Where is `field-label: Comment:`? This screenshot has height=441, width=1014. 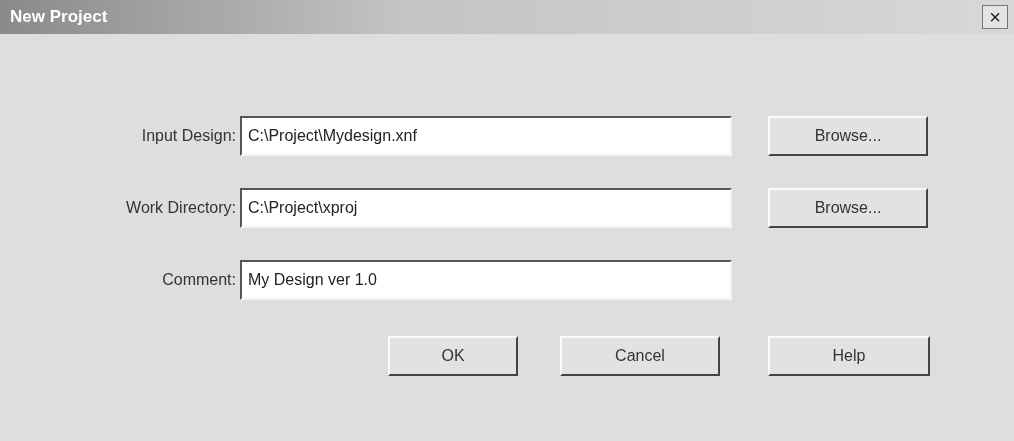
field-label: Comment: is located at coordinates (199, 280).